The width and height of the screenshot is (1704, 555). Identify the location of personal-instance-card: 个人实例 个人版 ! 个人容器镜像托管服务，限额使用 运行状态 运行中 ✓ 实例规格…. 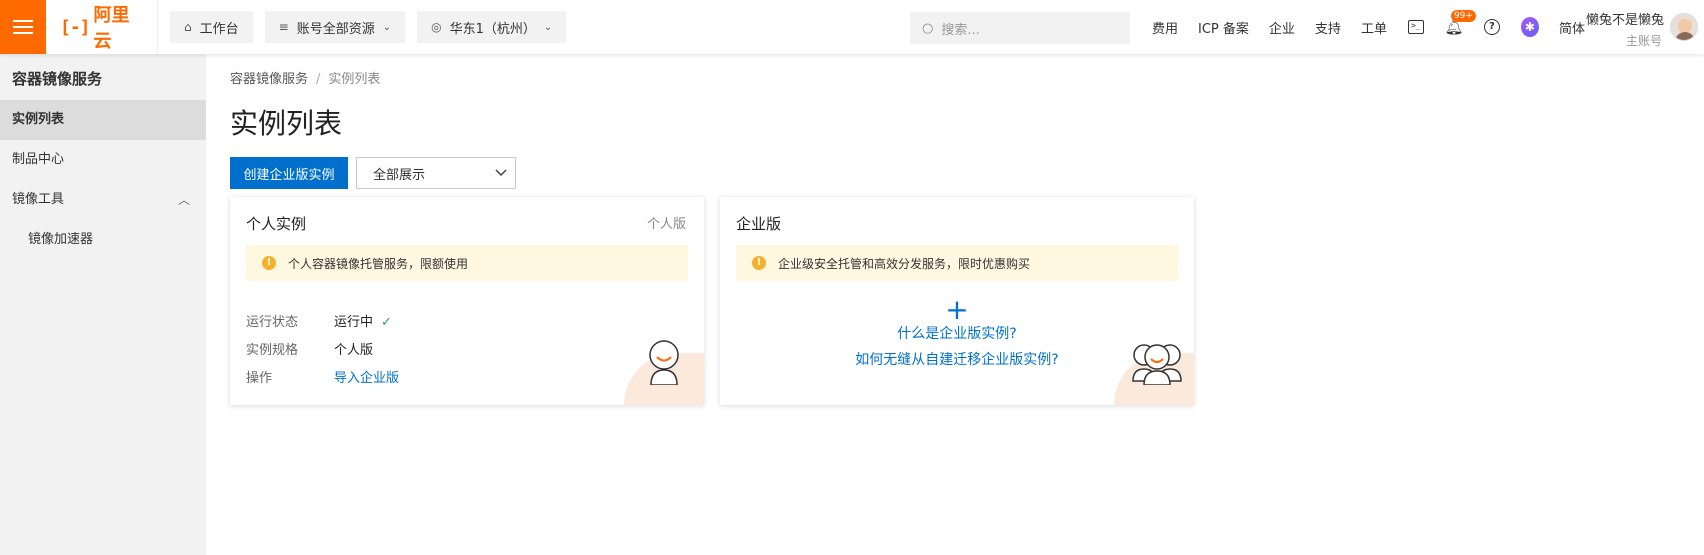
(467, 301).